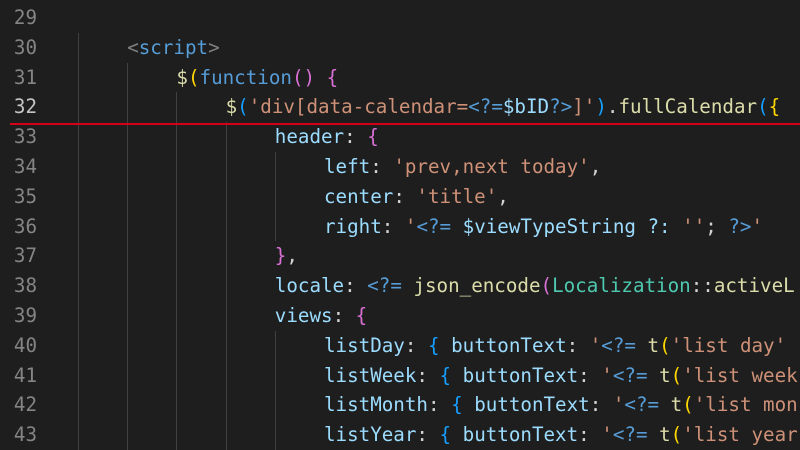 The width and height of the screenshot is (800, 450). I want to click on code-token: 'list mon, so click(745, 405).